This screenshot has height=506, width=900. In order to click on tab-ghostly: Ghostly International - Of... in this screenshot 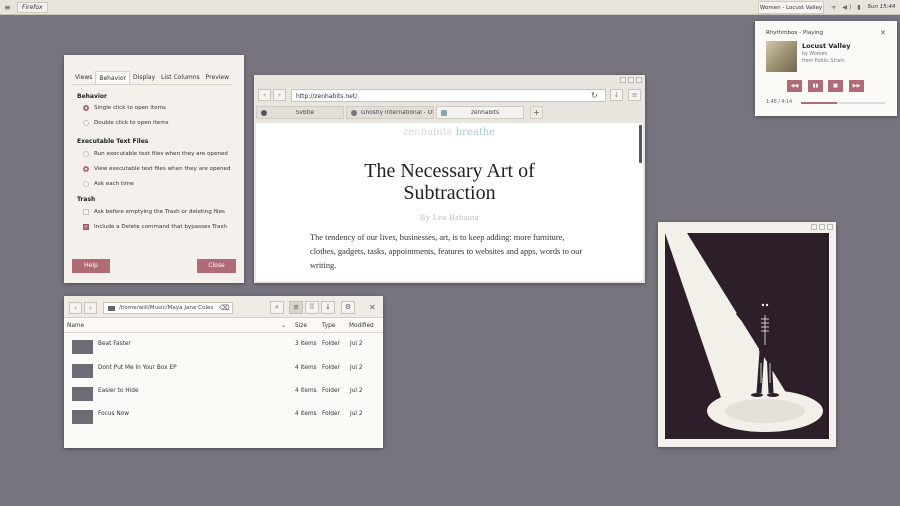, I will do `click(390, 112)`.